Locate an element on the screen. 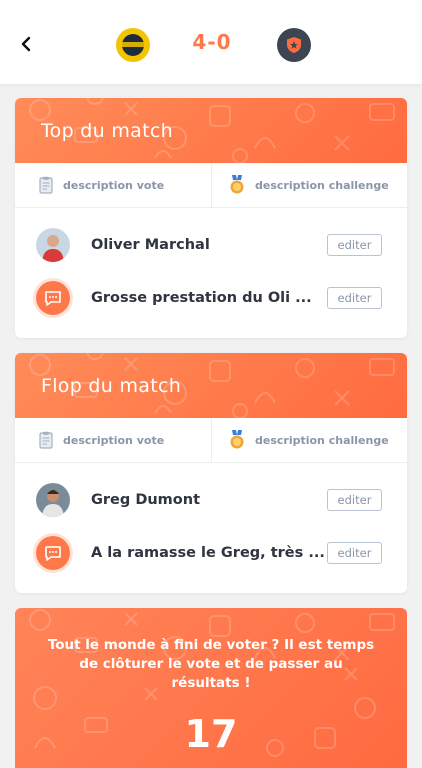  comment-row: A la ramasse le Greg, très ... editer is located at coordinates (211, 553).